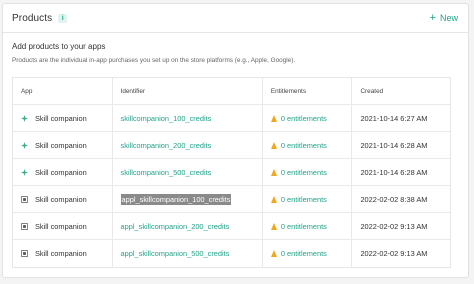  Describe the element at coordinates (166, 118) in the screenshot. I see `product-identifier-link: skillcompanion_100_credits` at that location.